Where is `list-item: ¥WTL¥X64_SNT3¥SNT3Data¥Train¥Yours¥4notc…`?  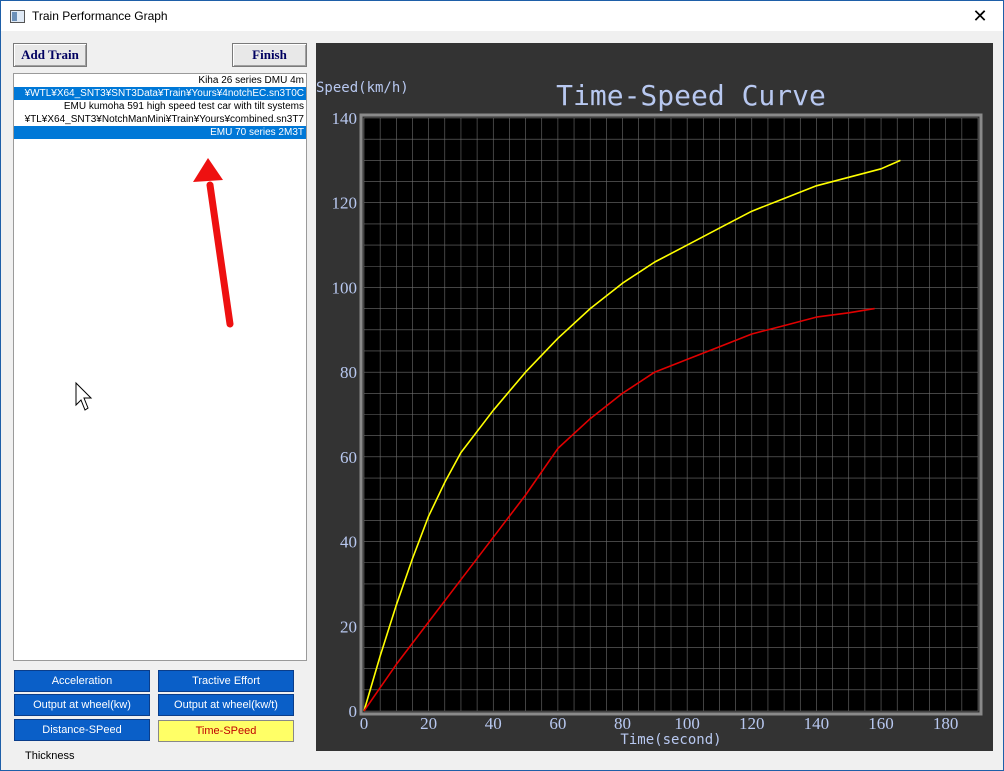
list-item: ¥WTL¥X64_SNT3¥SNT3Data¥Train¥Yours¥4notc… is located at coordinates (160, 93).